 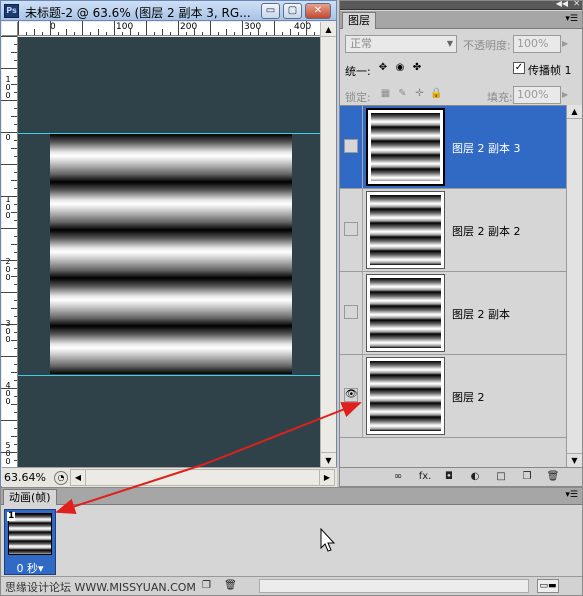 What do you see at coordinates (475, 477) in the screenshot?
I see `adjustment-icon: ◐` at bounding box center [475, 477].